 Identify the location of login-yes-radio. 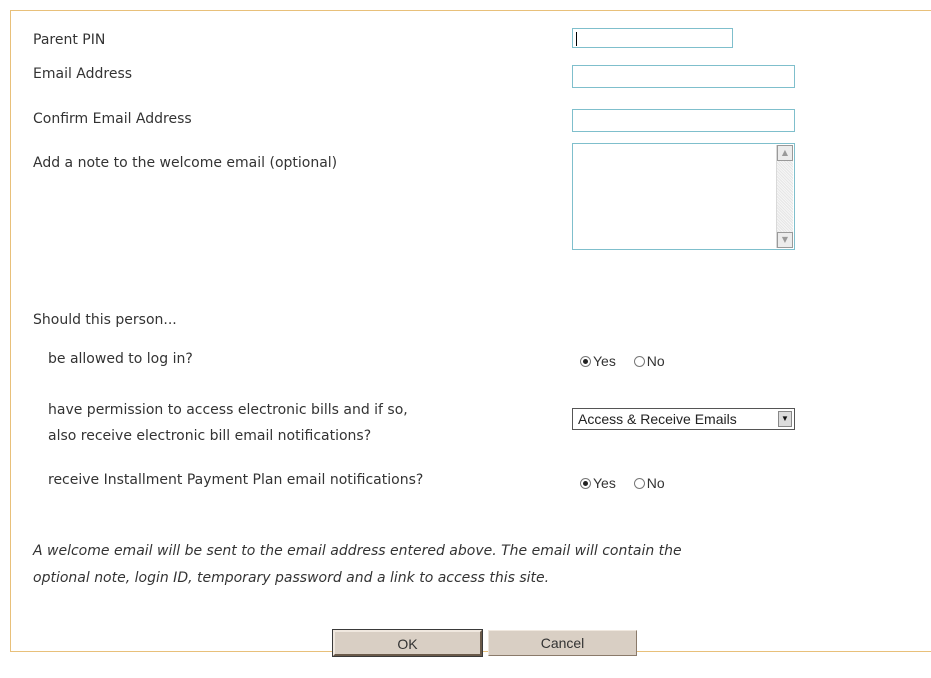
(585, 361).